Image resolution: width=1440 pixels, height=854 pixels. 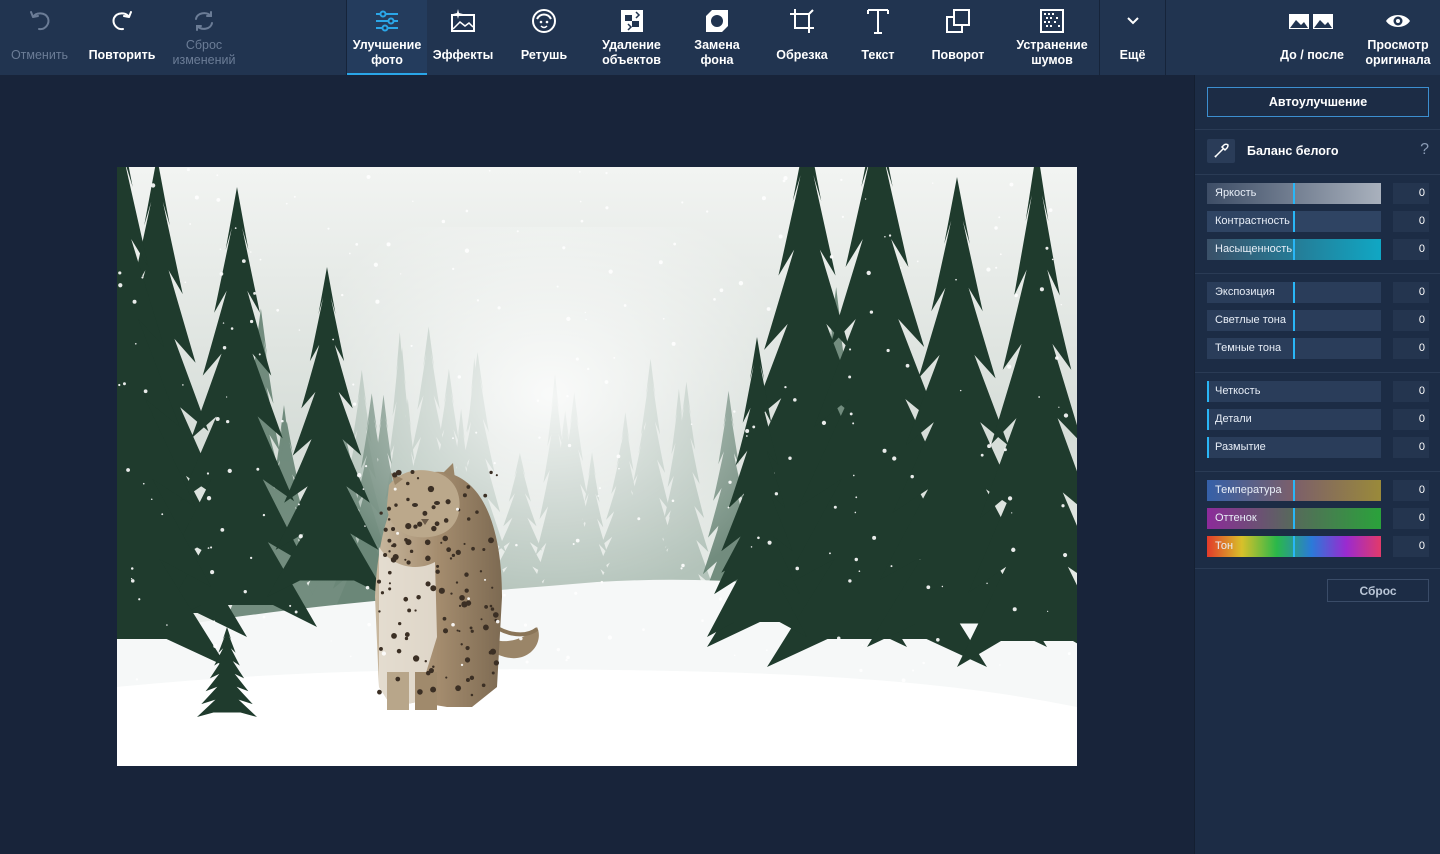 What do you see at coordinates (122, 55) in the screenshot?
I see `redo-label: Повторить` at bounding box center [122, 55].